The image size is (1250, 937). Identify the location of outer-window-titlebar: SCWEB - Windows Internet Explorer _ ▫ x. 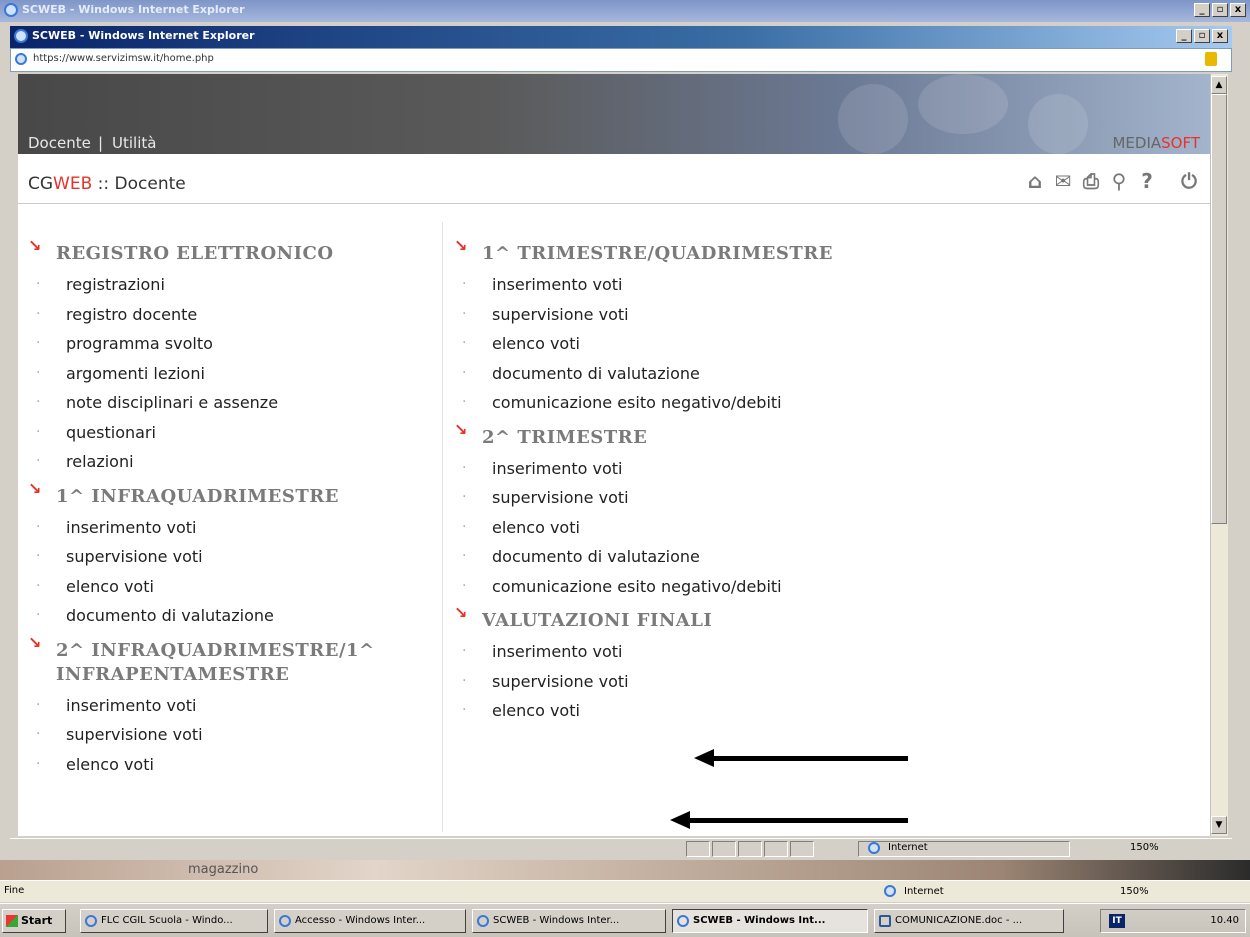
(625, 11).